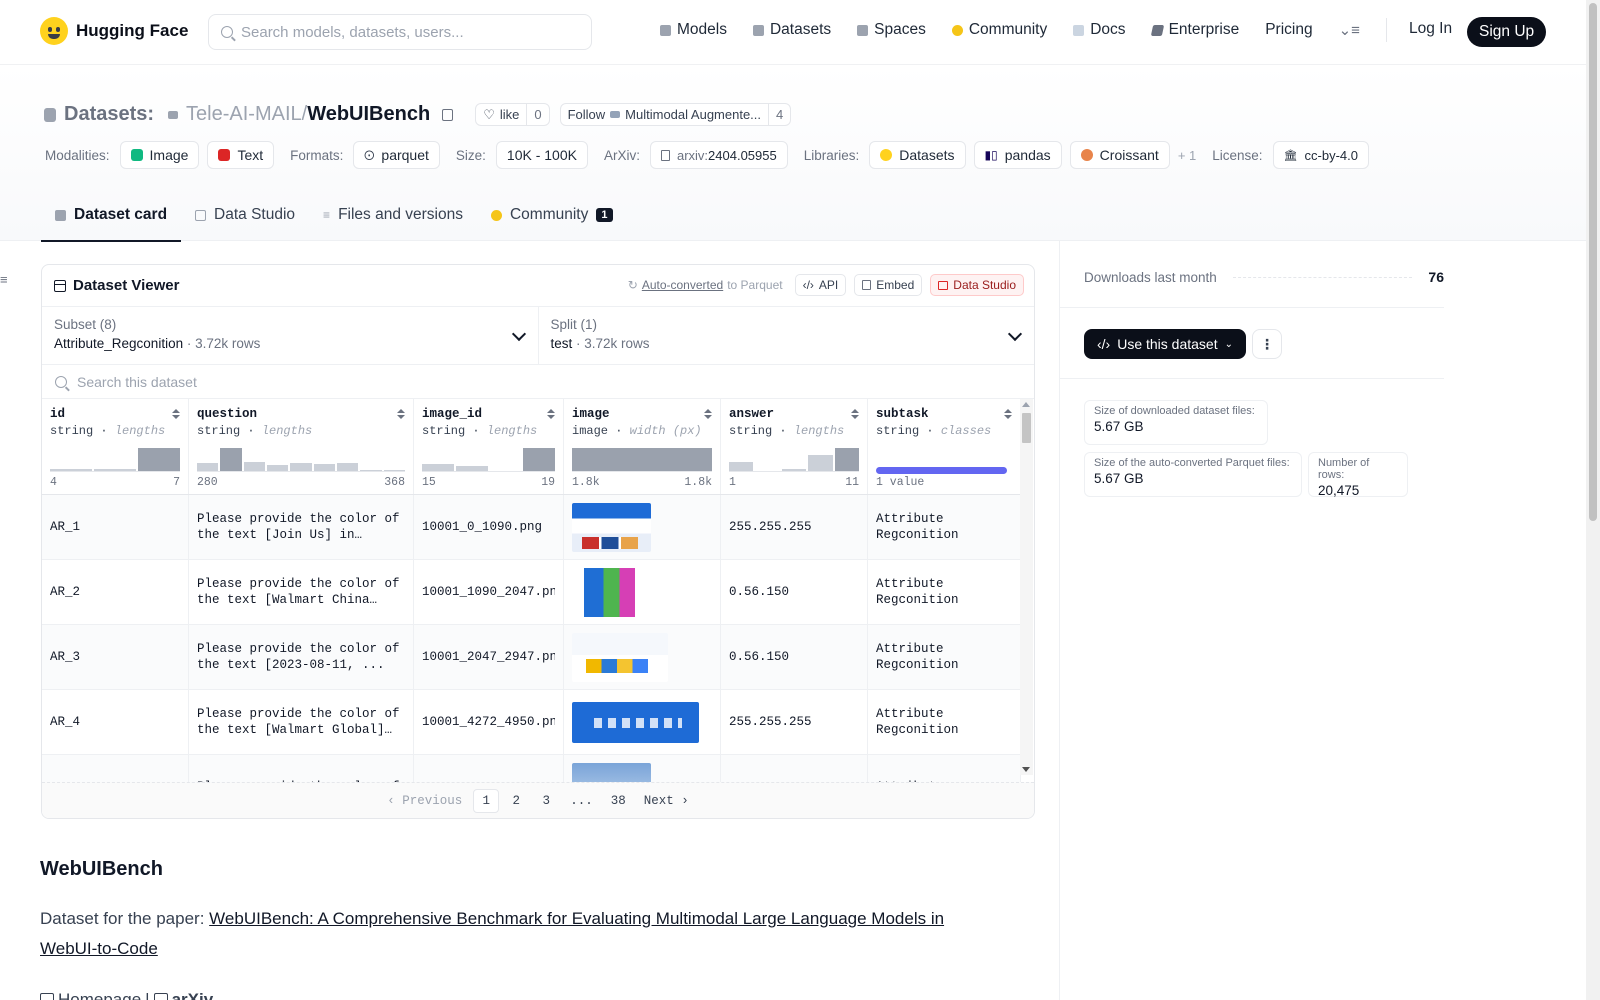 The image size is (1600, 1000). What do you see at coordinates (1026, 587) in the screenshot?
I see `table-scrollbar` at bounding box center [1026, 587].